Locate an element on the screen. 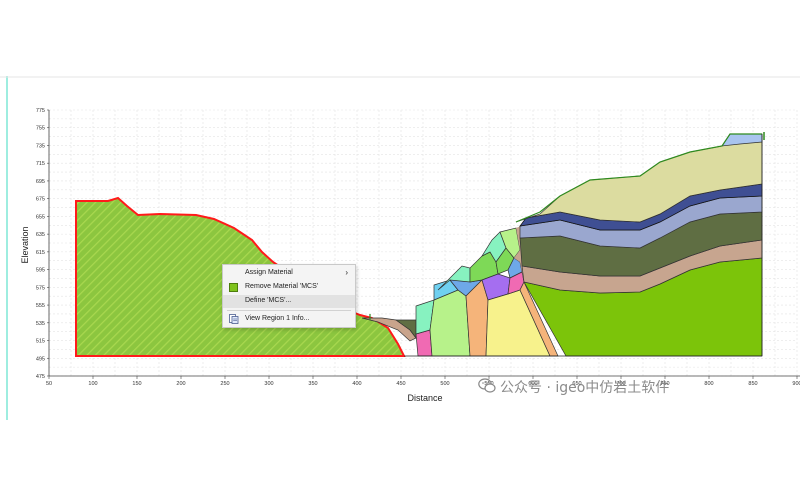 The height and width of the screenshot is (500, 800). watermark: 公众号 · igeo中仿岩土软件 is located at coordinates (628, 387).